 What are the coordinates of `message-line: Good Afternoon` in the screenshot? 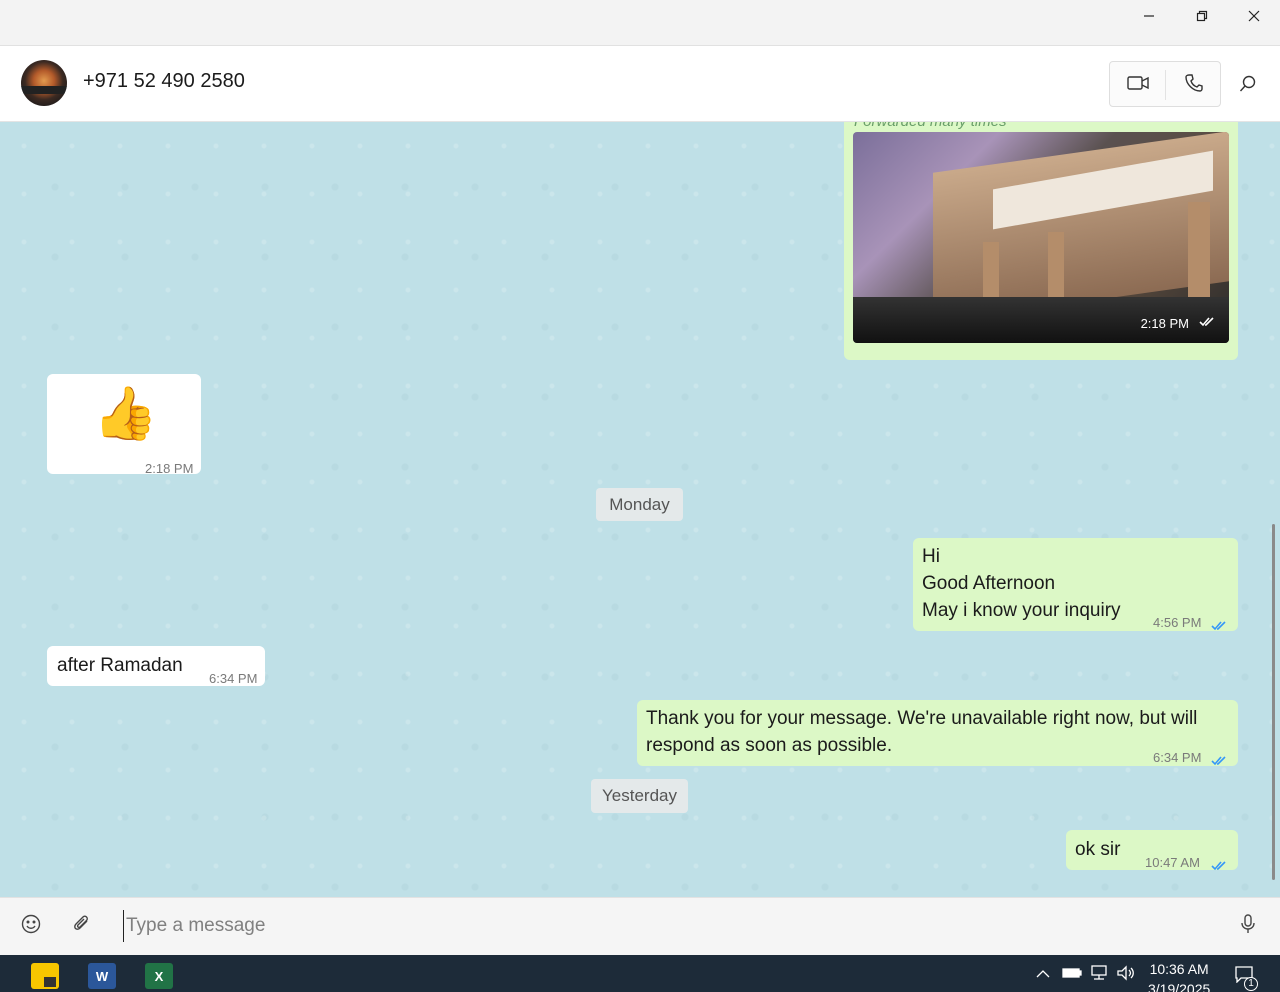 It's located at (989, 583).